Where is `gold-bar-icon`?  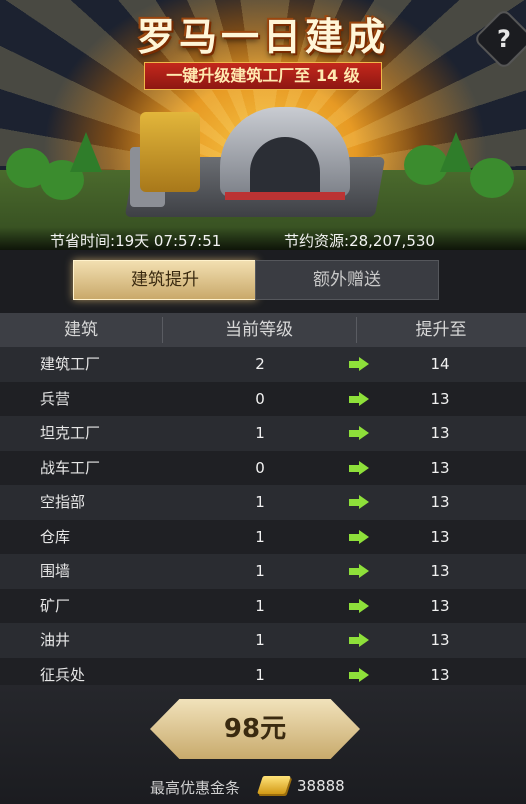 gold-bar-icon is located at coordinates (274, 785).